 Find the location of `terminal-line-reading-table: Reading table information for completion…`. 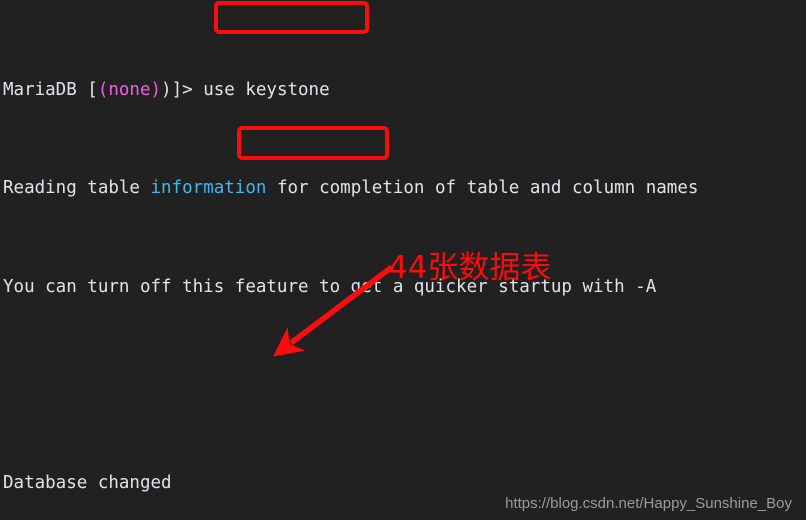

terminal-line-reading-table: Reading table information for completion… is located at coordinates (404, 188).